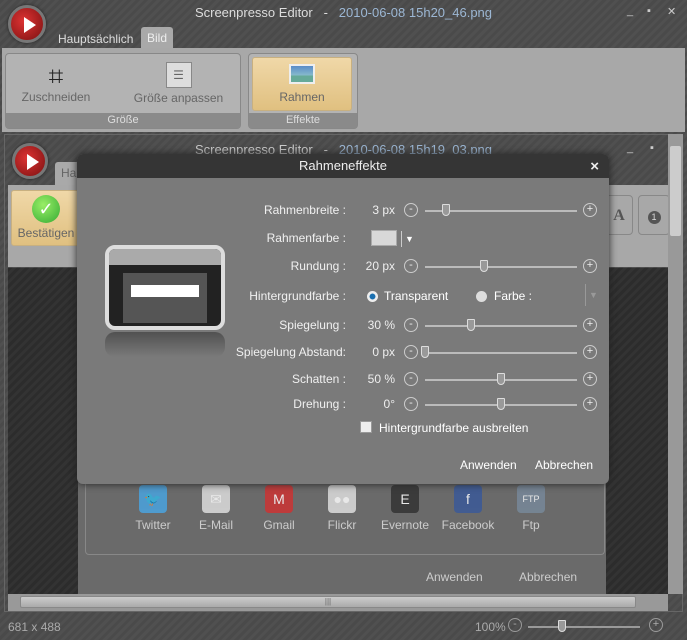  What do you see at coordinates (153, 499) in the screenshot?
I see `twitter-icon: 🐦` at bounding box center [153, 499].